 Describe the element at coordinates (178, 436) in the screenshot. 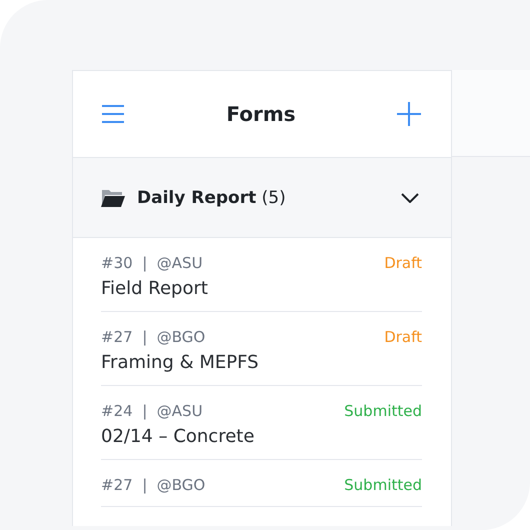

I see `form-title: 02/14 – Concrete` at that location.